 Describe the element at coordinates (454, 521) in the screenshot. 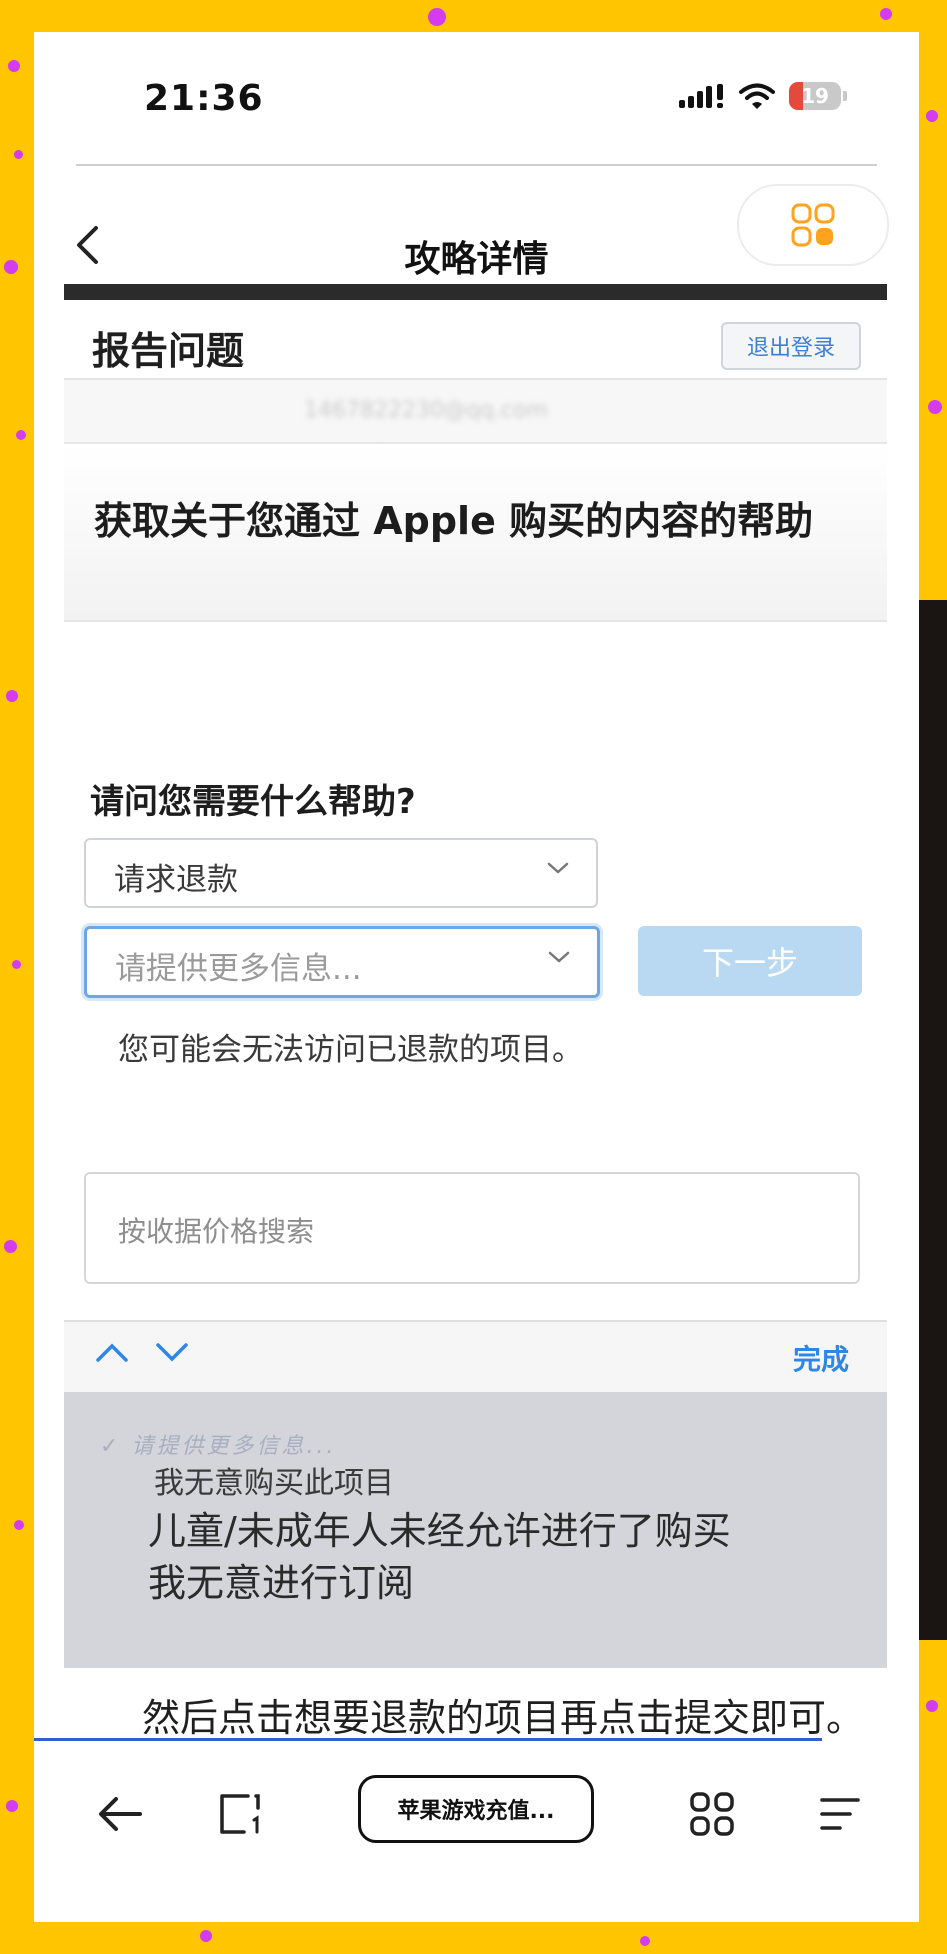

I see `help-heading: 获取关于您通过 Apple 购买的内容的帮助` at that location.